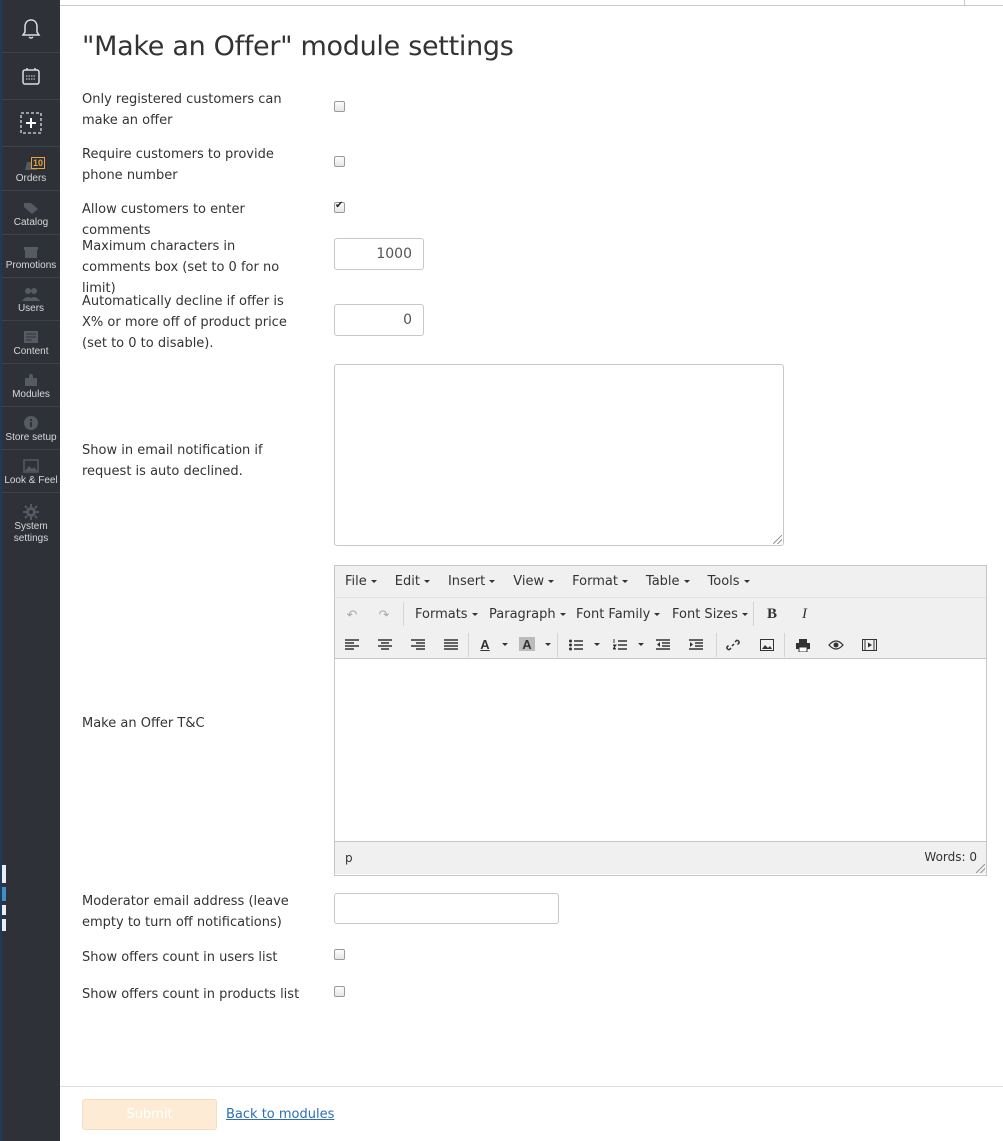 This screenshot has height=1141, width=1003. What do you see at coordinates (31, 437) in the screenshot?
I see `sidebar-item-label: Store setup` at bounding box center [31, 437].